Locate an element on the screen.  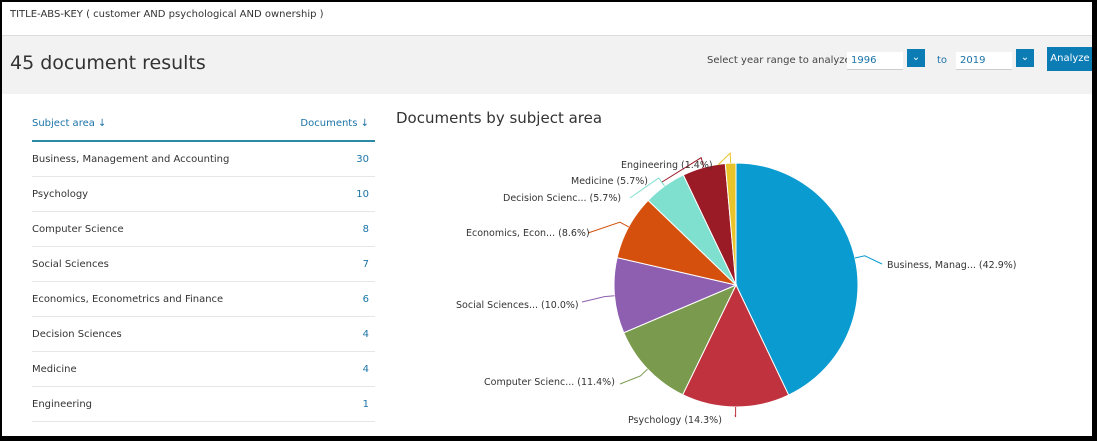
pie-slice-label: Social Sciences... (10.0%) is located at coordinates (517, 305).